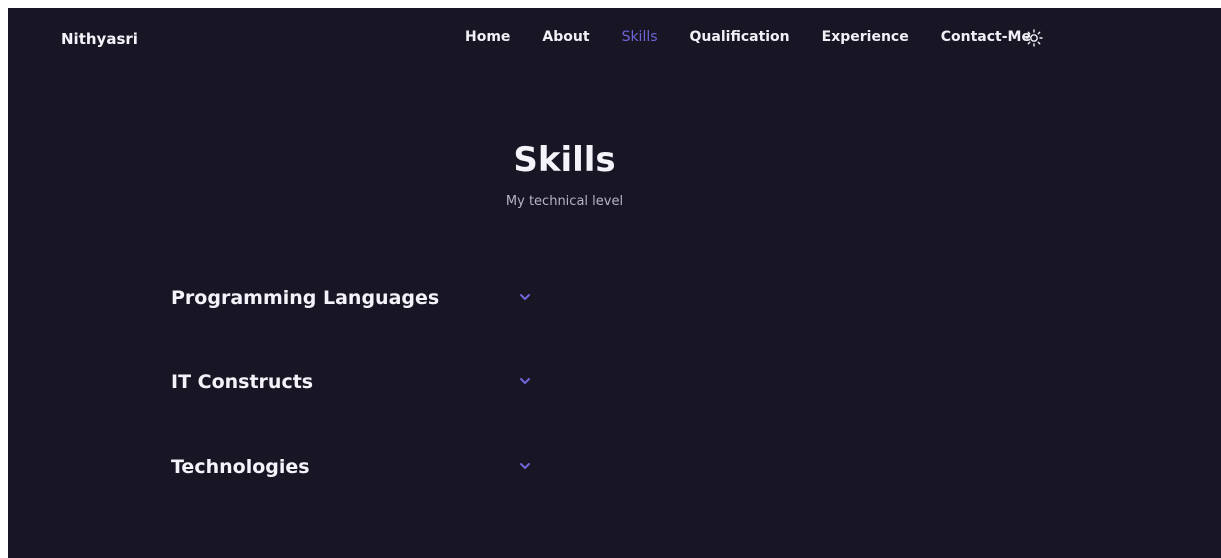 The height and width of the screenshot is (558, 1221). What do you see at coordinates (640, 37) in the screenshot?
I see `nav-skills: Skills` at bounding box center [640, 37].